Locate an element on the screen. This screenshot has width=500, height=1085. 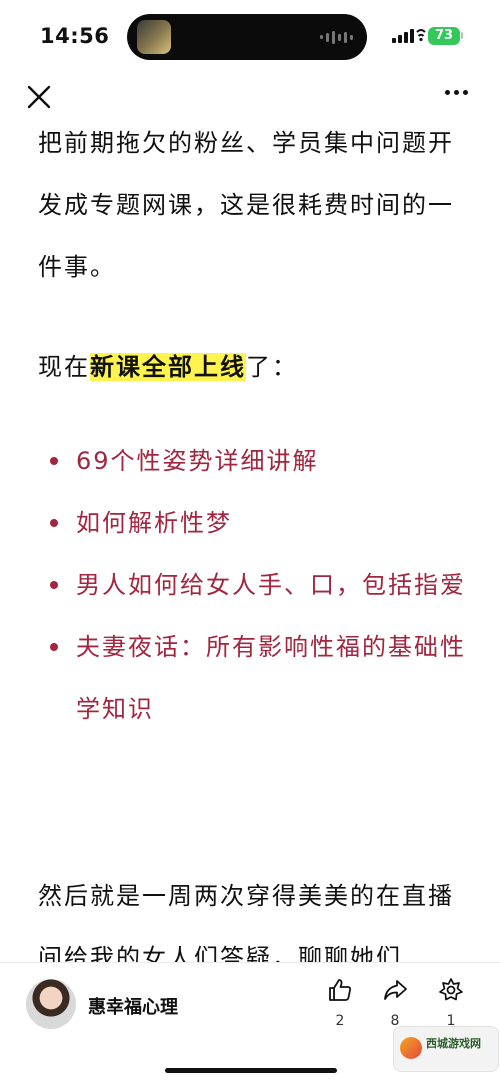
author-avatar is located at coordinates (51, 1004).